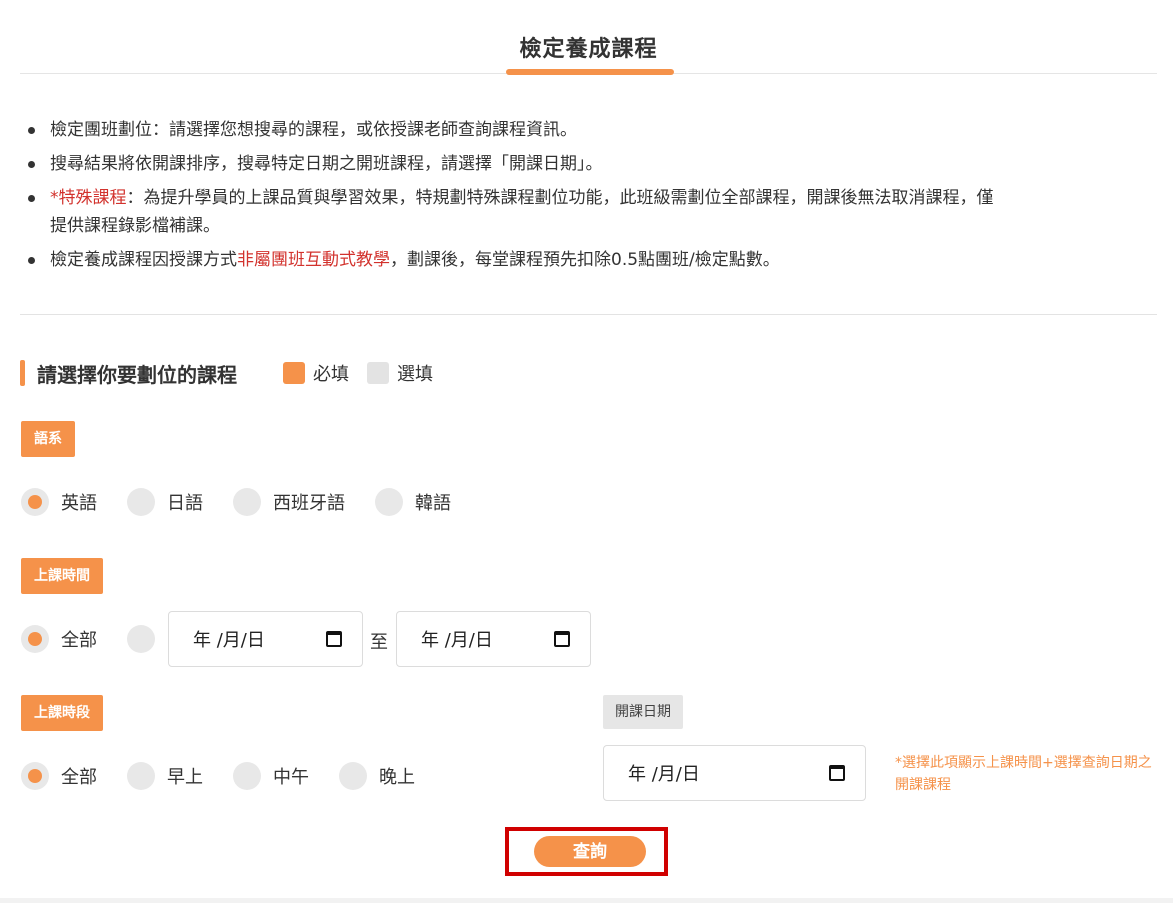  I want to click on date-to-input: 年 /月/日, so click(493, 639).